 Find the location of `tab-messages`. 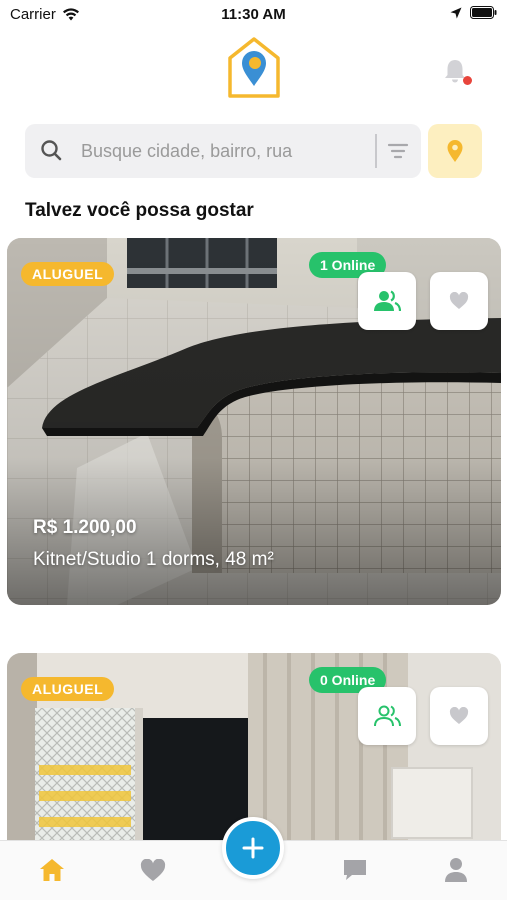

tab-messages is located at coordinates (355, 870).